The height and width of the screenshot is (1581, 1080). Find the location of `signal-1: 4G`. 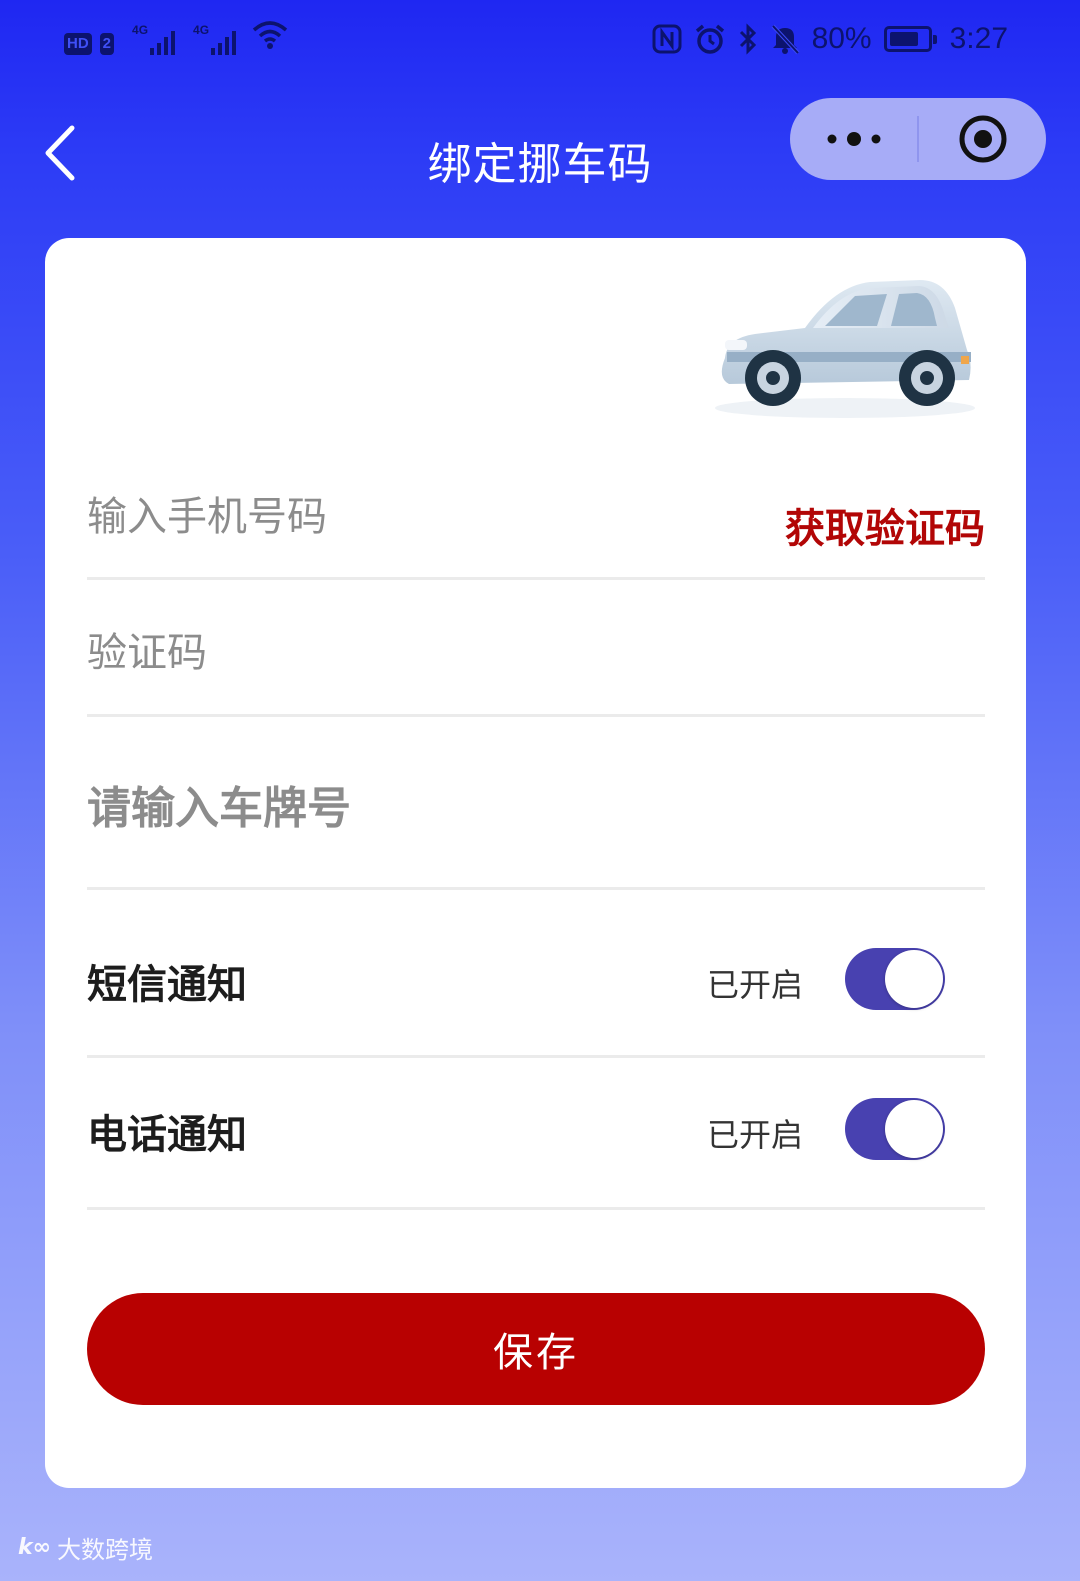

signal-1: 4G is located at coordinates (154, 39).